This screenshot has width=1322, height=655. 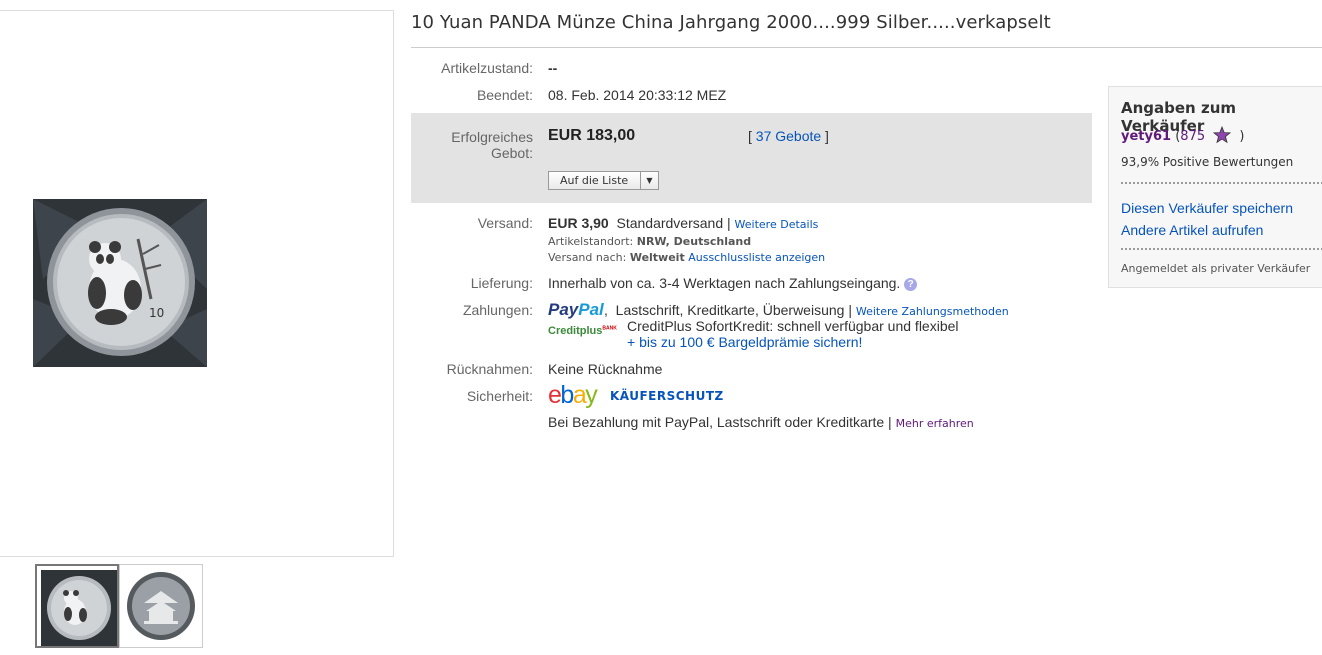 I want to click on private-seller-note: Angemeldet als privater Verkäufer, so click(x=1216, y=268).